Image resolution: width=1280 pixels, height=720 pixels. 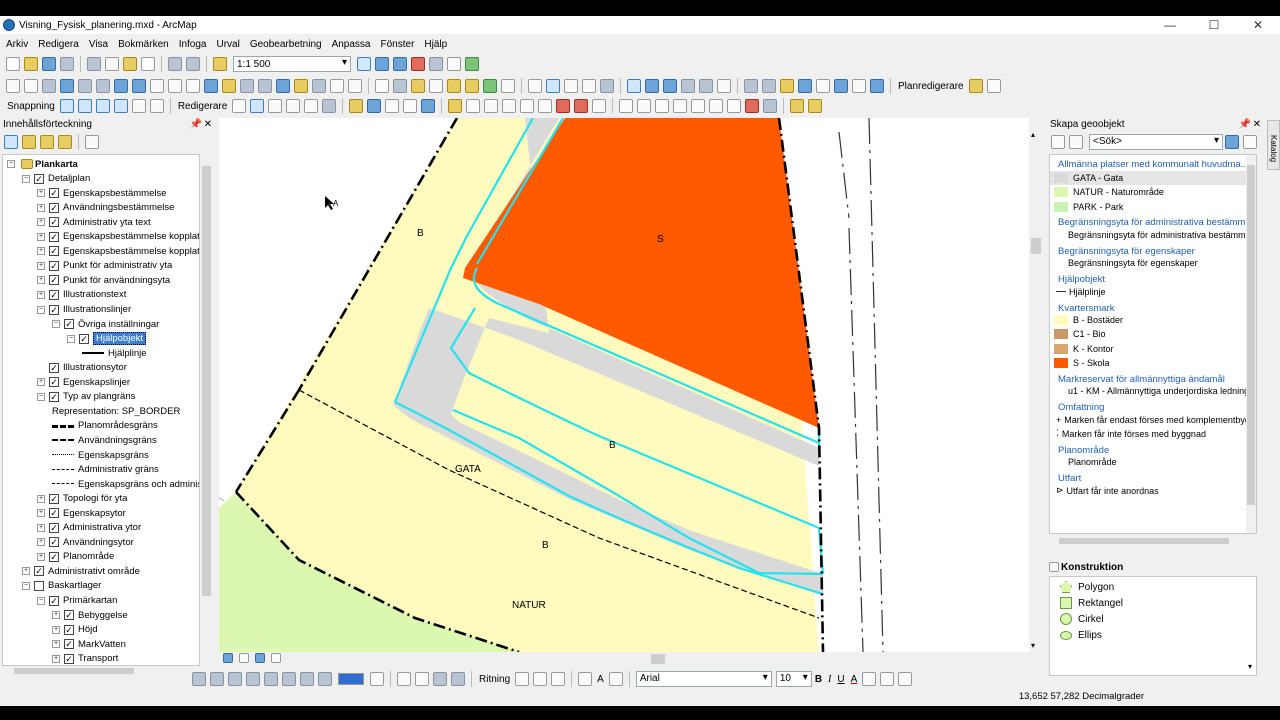 What do you see at coordinates (1214, 25) in the screenshot?
I see `maximize-button: ☐` at bounding box center [1214, 25].